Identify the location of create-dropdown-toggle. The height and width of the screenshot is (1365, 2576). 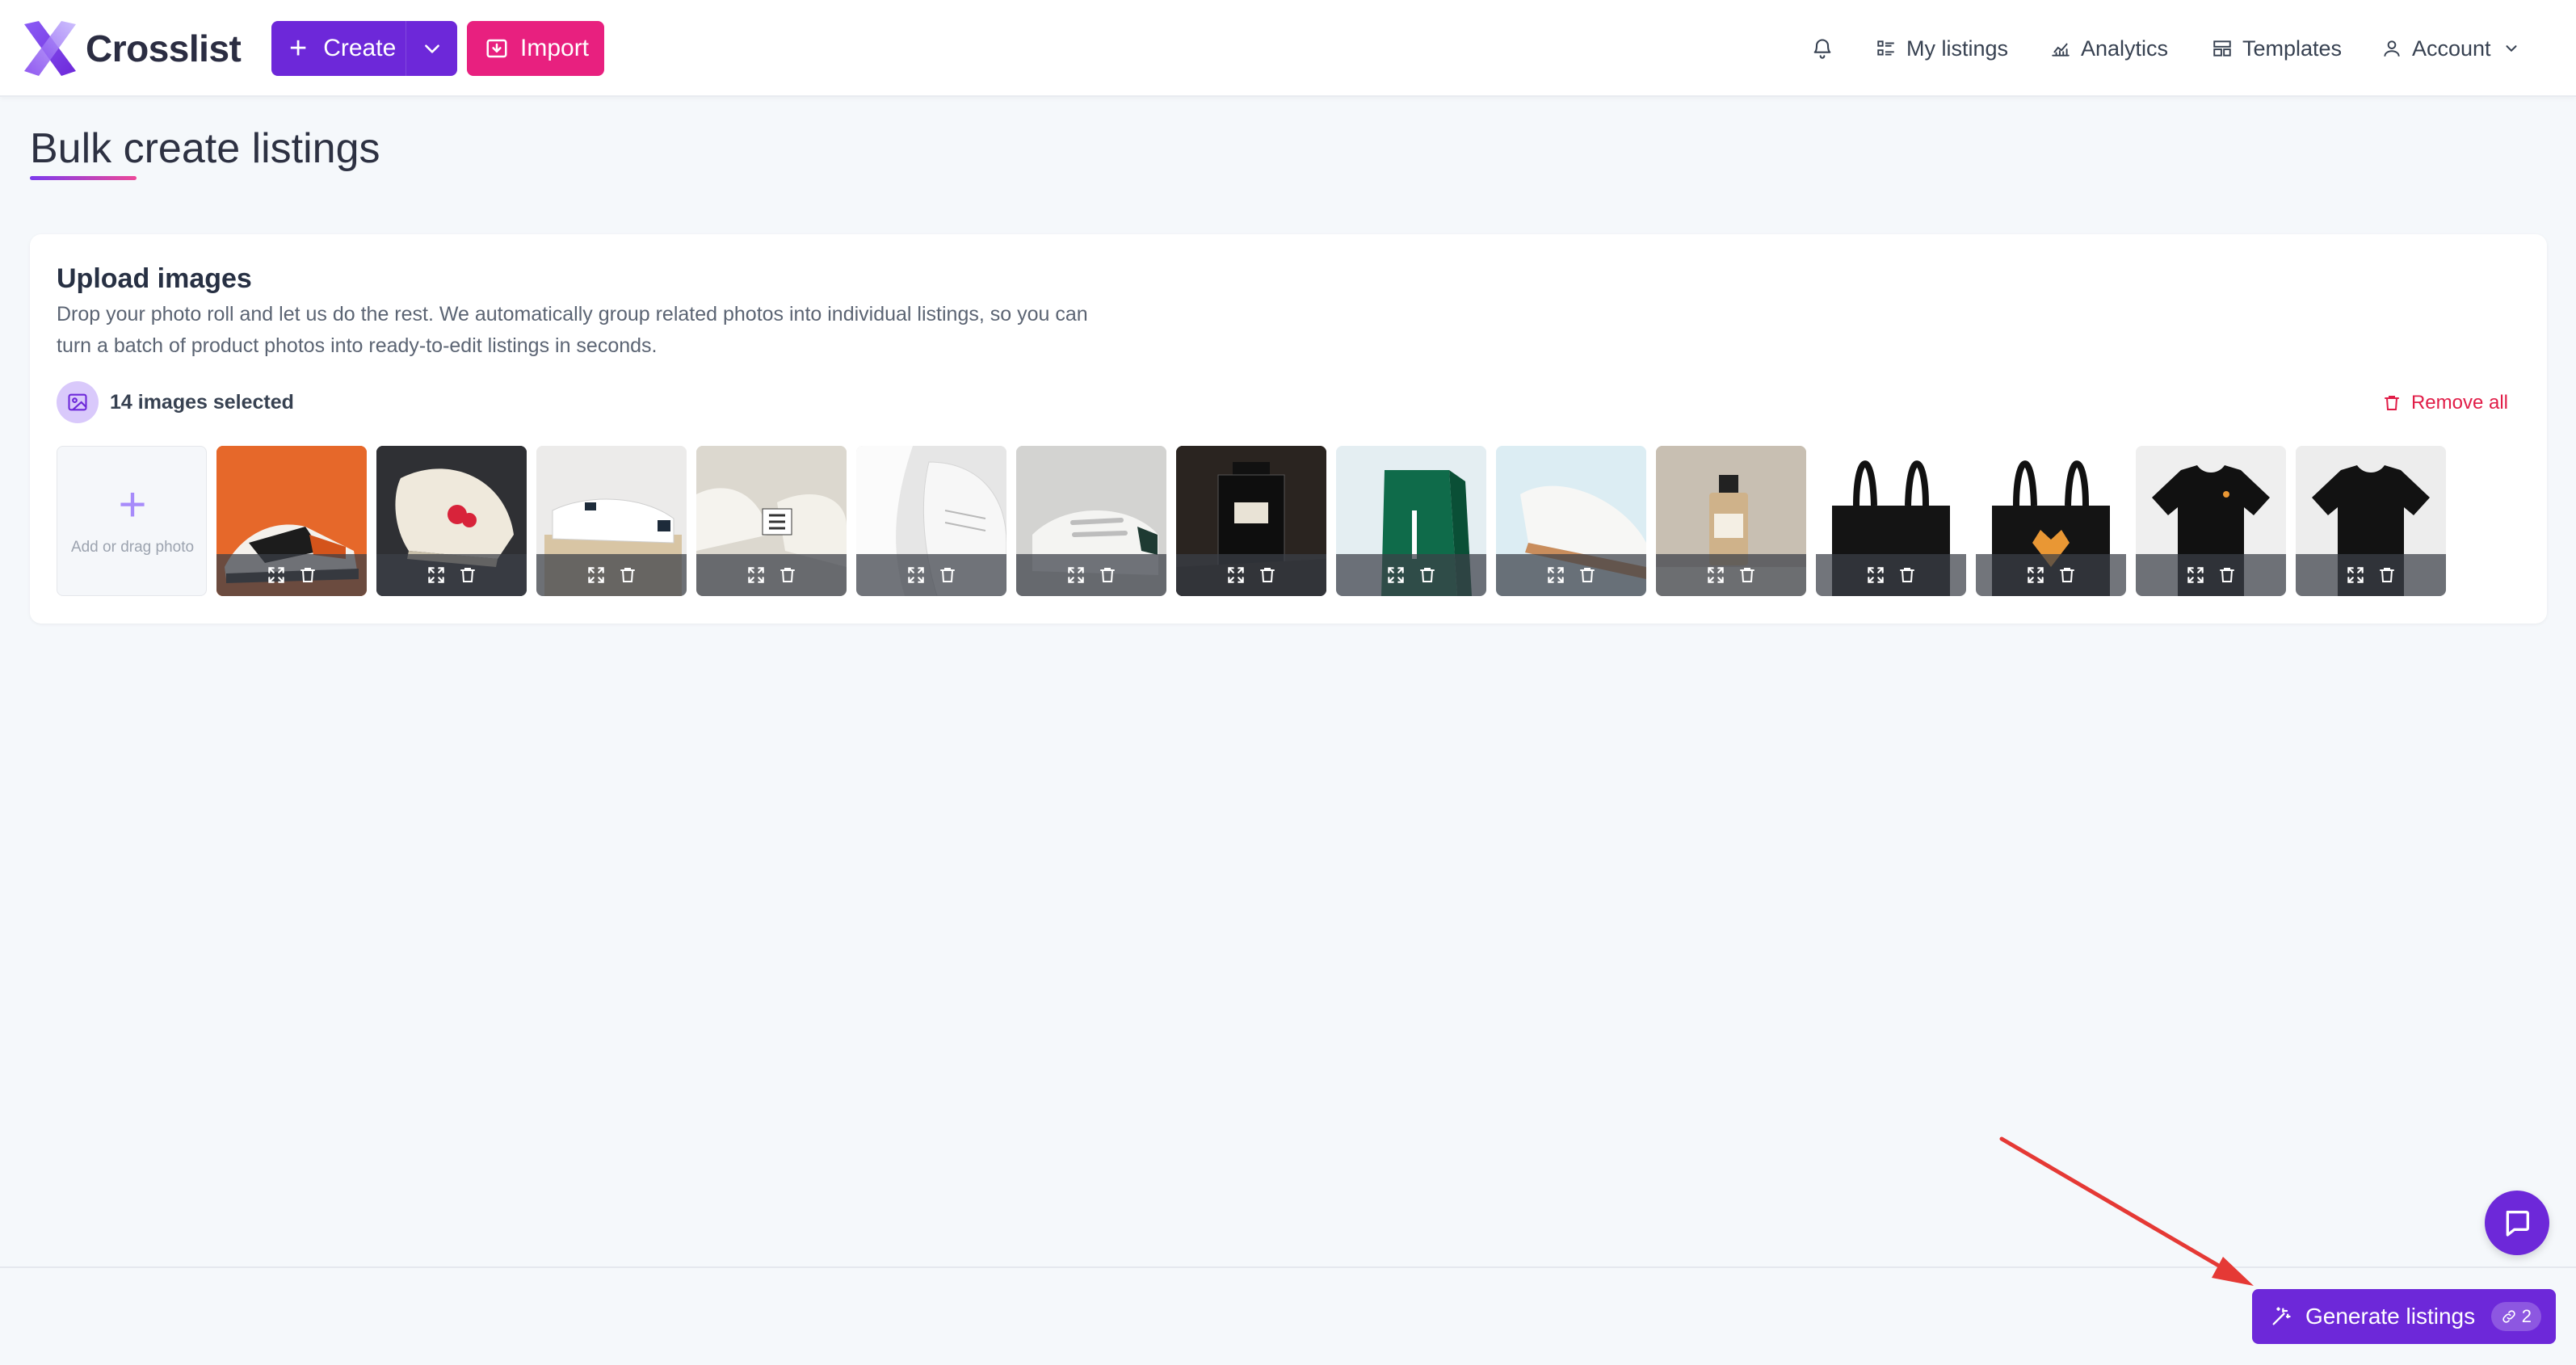
(432, 49).